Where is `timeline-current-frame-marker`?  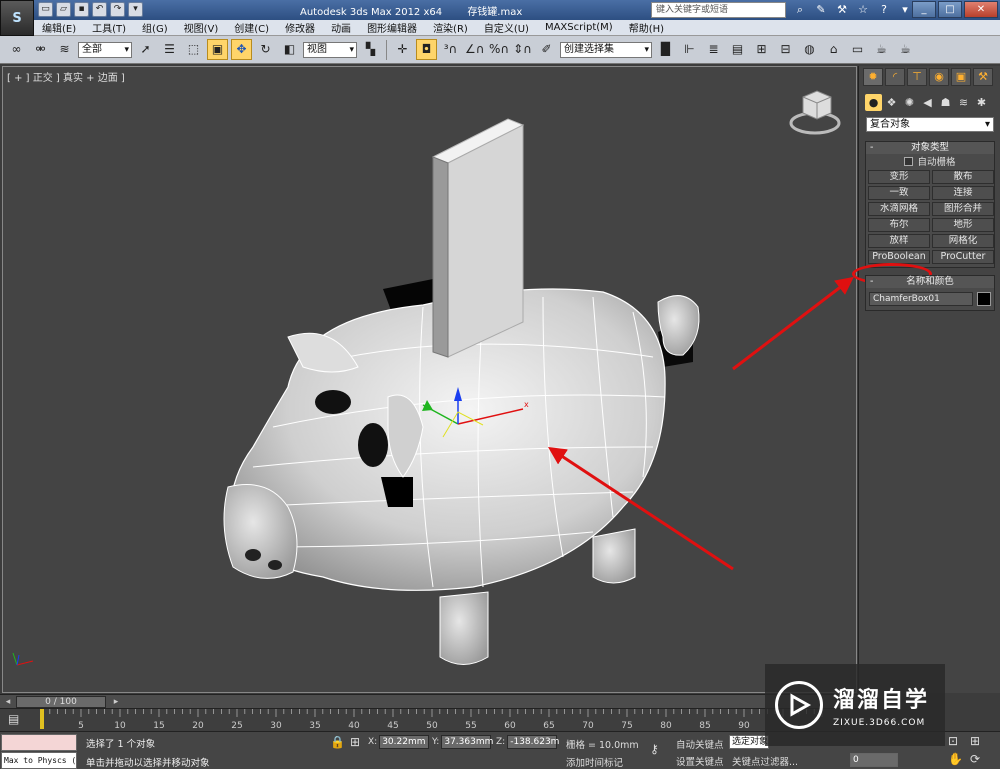
timeline-current-frame-marker is located at coordinates (42, 719).